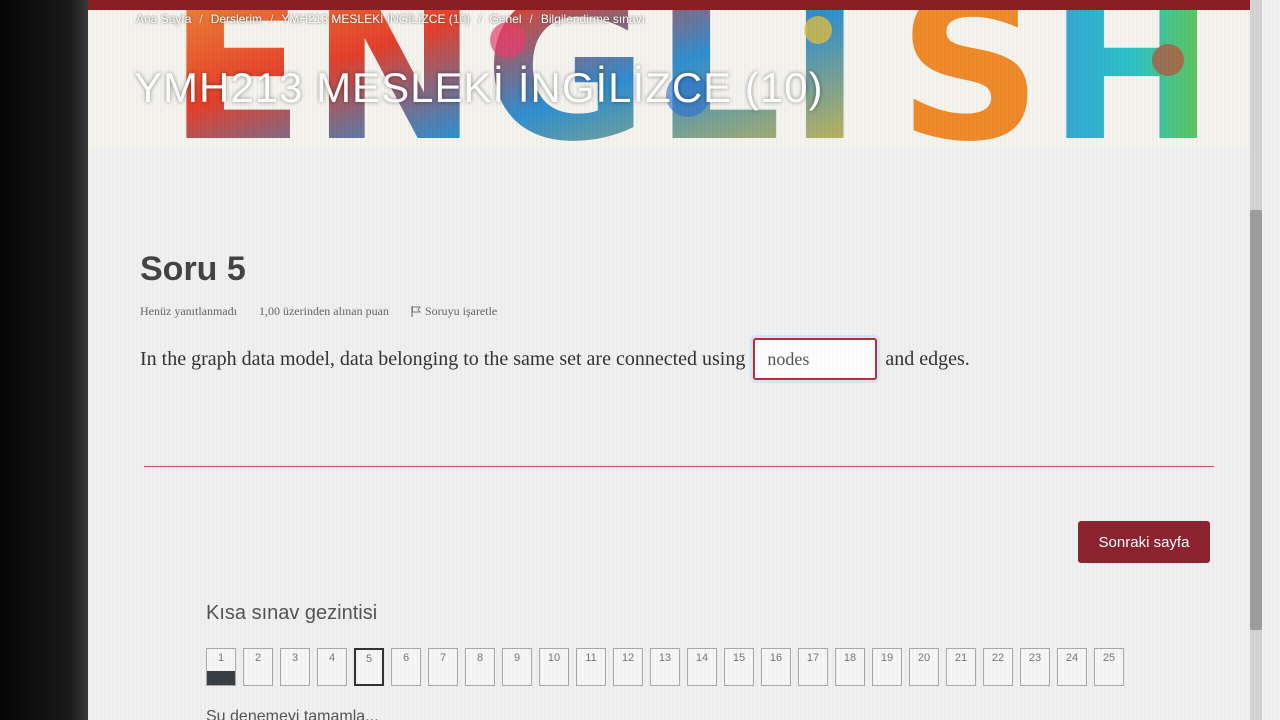 Image resolution: width=1280 pixels, height=720 pixels. I want to click on quiz-nav-button-17: 17, so click(813, 667).